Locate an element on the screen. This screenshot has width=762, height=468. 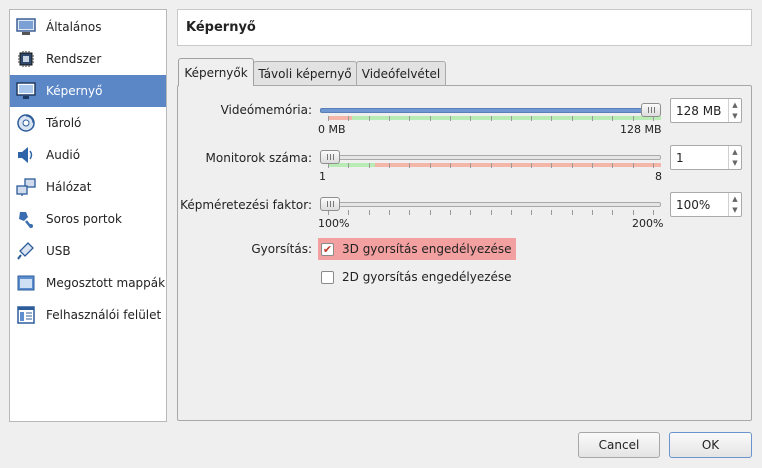
sidebar-item-network: Hálózat is located at coordinates (88, 187).